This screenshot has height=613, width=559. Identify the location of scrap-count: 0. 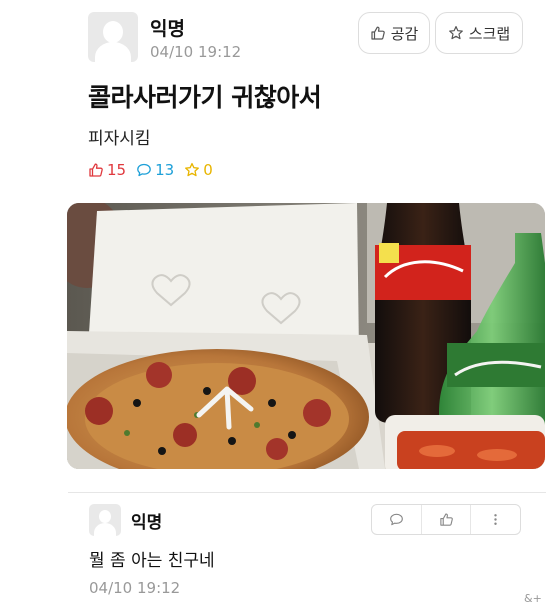
(198, 170).